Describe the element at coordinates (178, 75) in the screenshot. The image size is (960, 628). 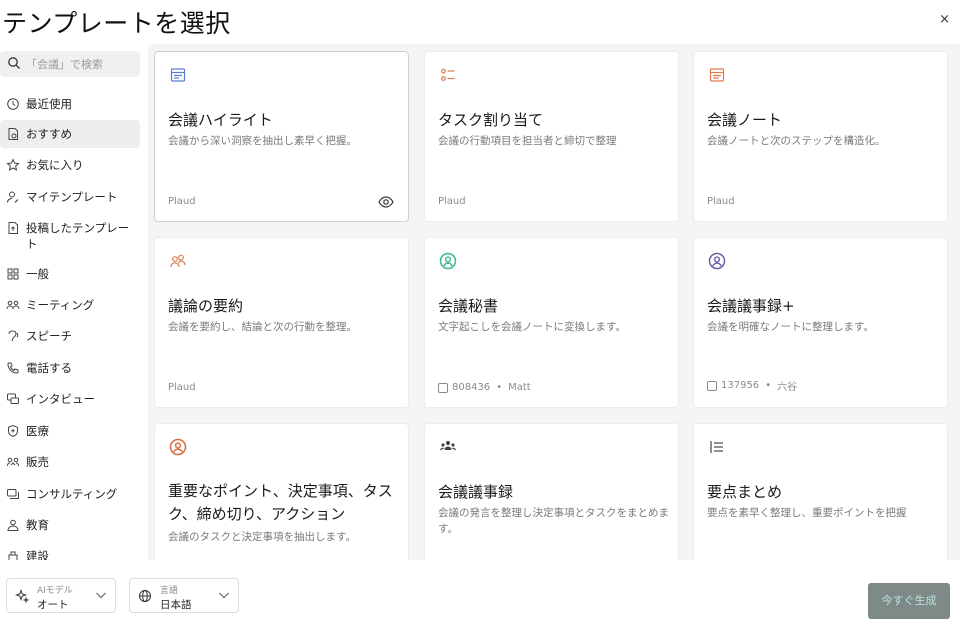
I see `highlight-doc-icon` at that location.